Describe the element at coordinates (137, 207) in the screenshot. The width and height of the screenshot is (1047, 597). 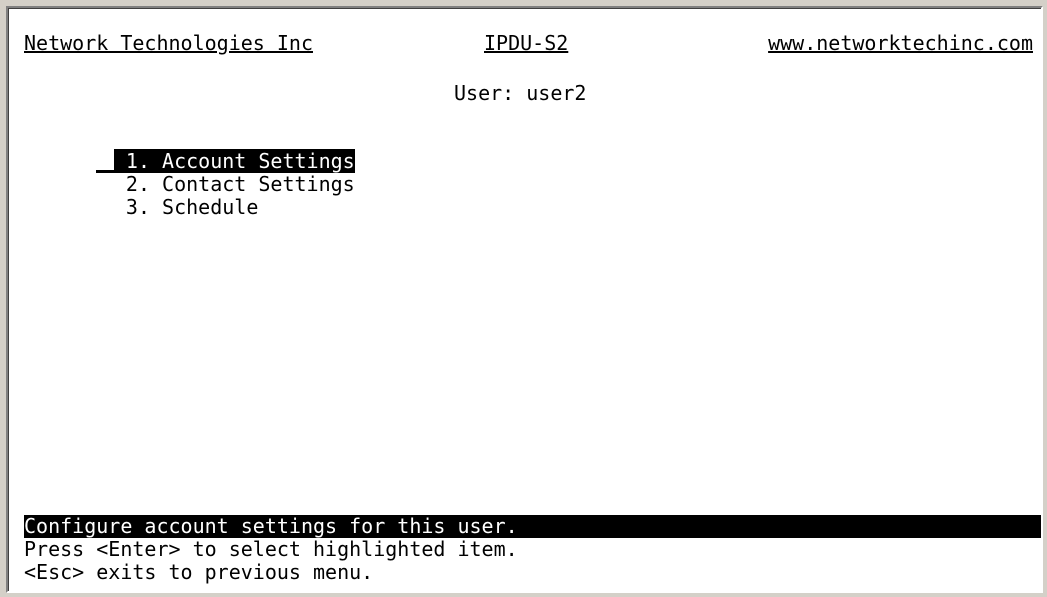
I see `menu-item-number: 3.` at that location.